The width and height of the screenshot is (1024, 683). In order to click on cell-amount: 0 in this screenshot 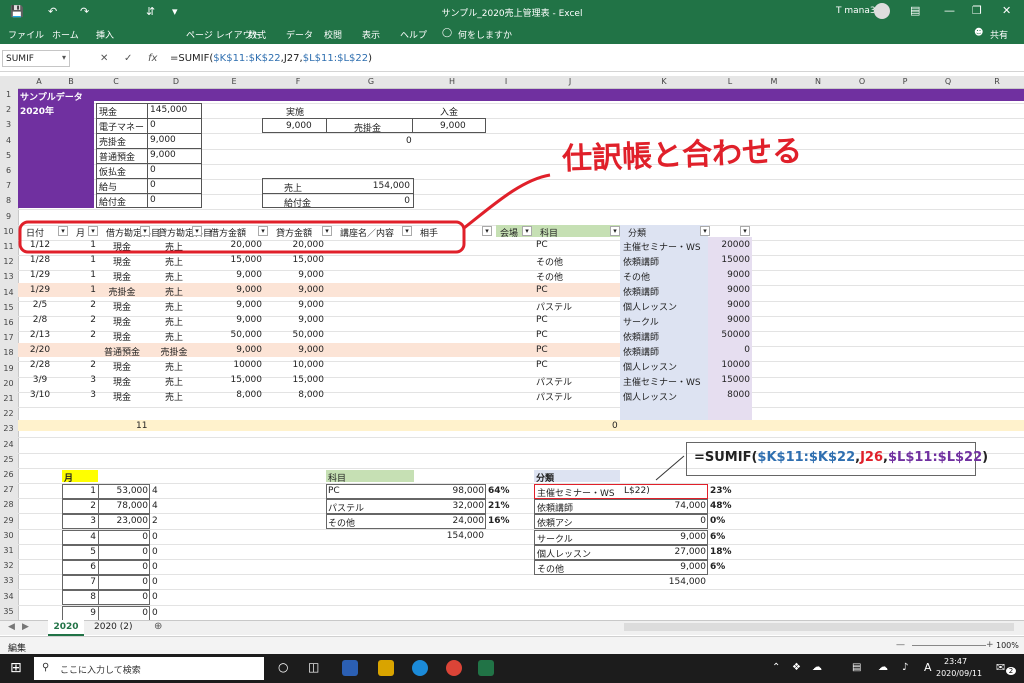, I will do `click(729, 350)`.